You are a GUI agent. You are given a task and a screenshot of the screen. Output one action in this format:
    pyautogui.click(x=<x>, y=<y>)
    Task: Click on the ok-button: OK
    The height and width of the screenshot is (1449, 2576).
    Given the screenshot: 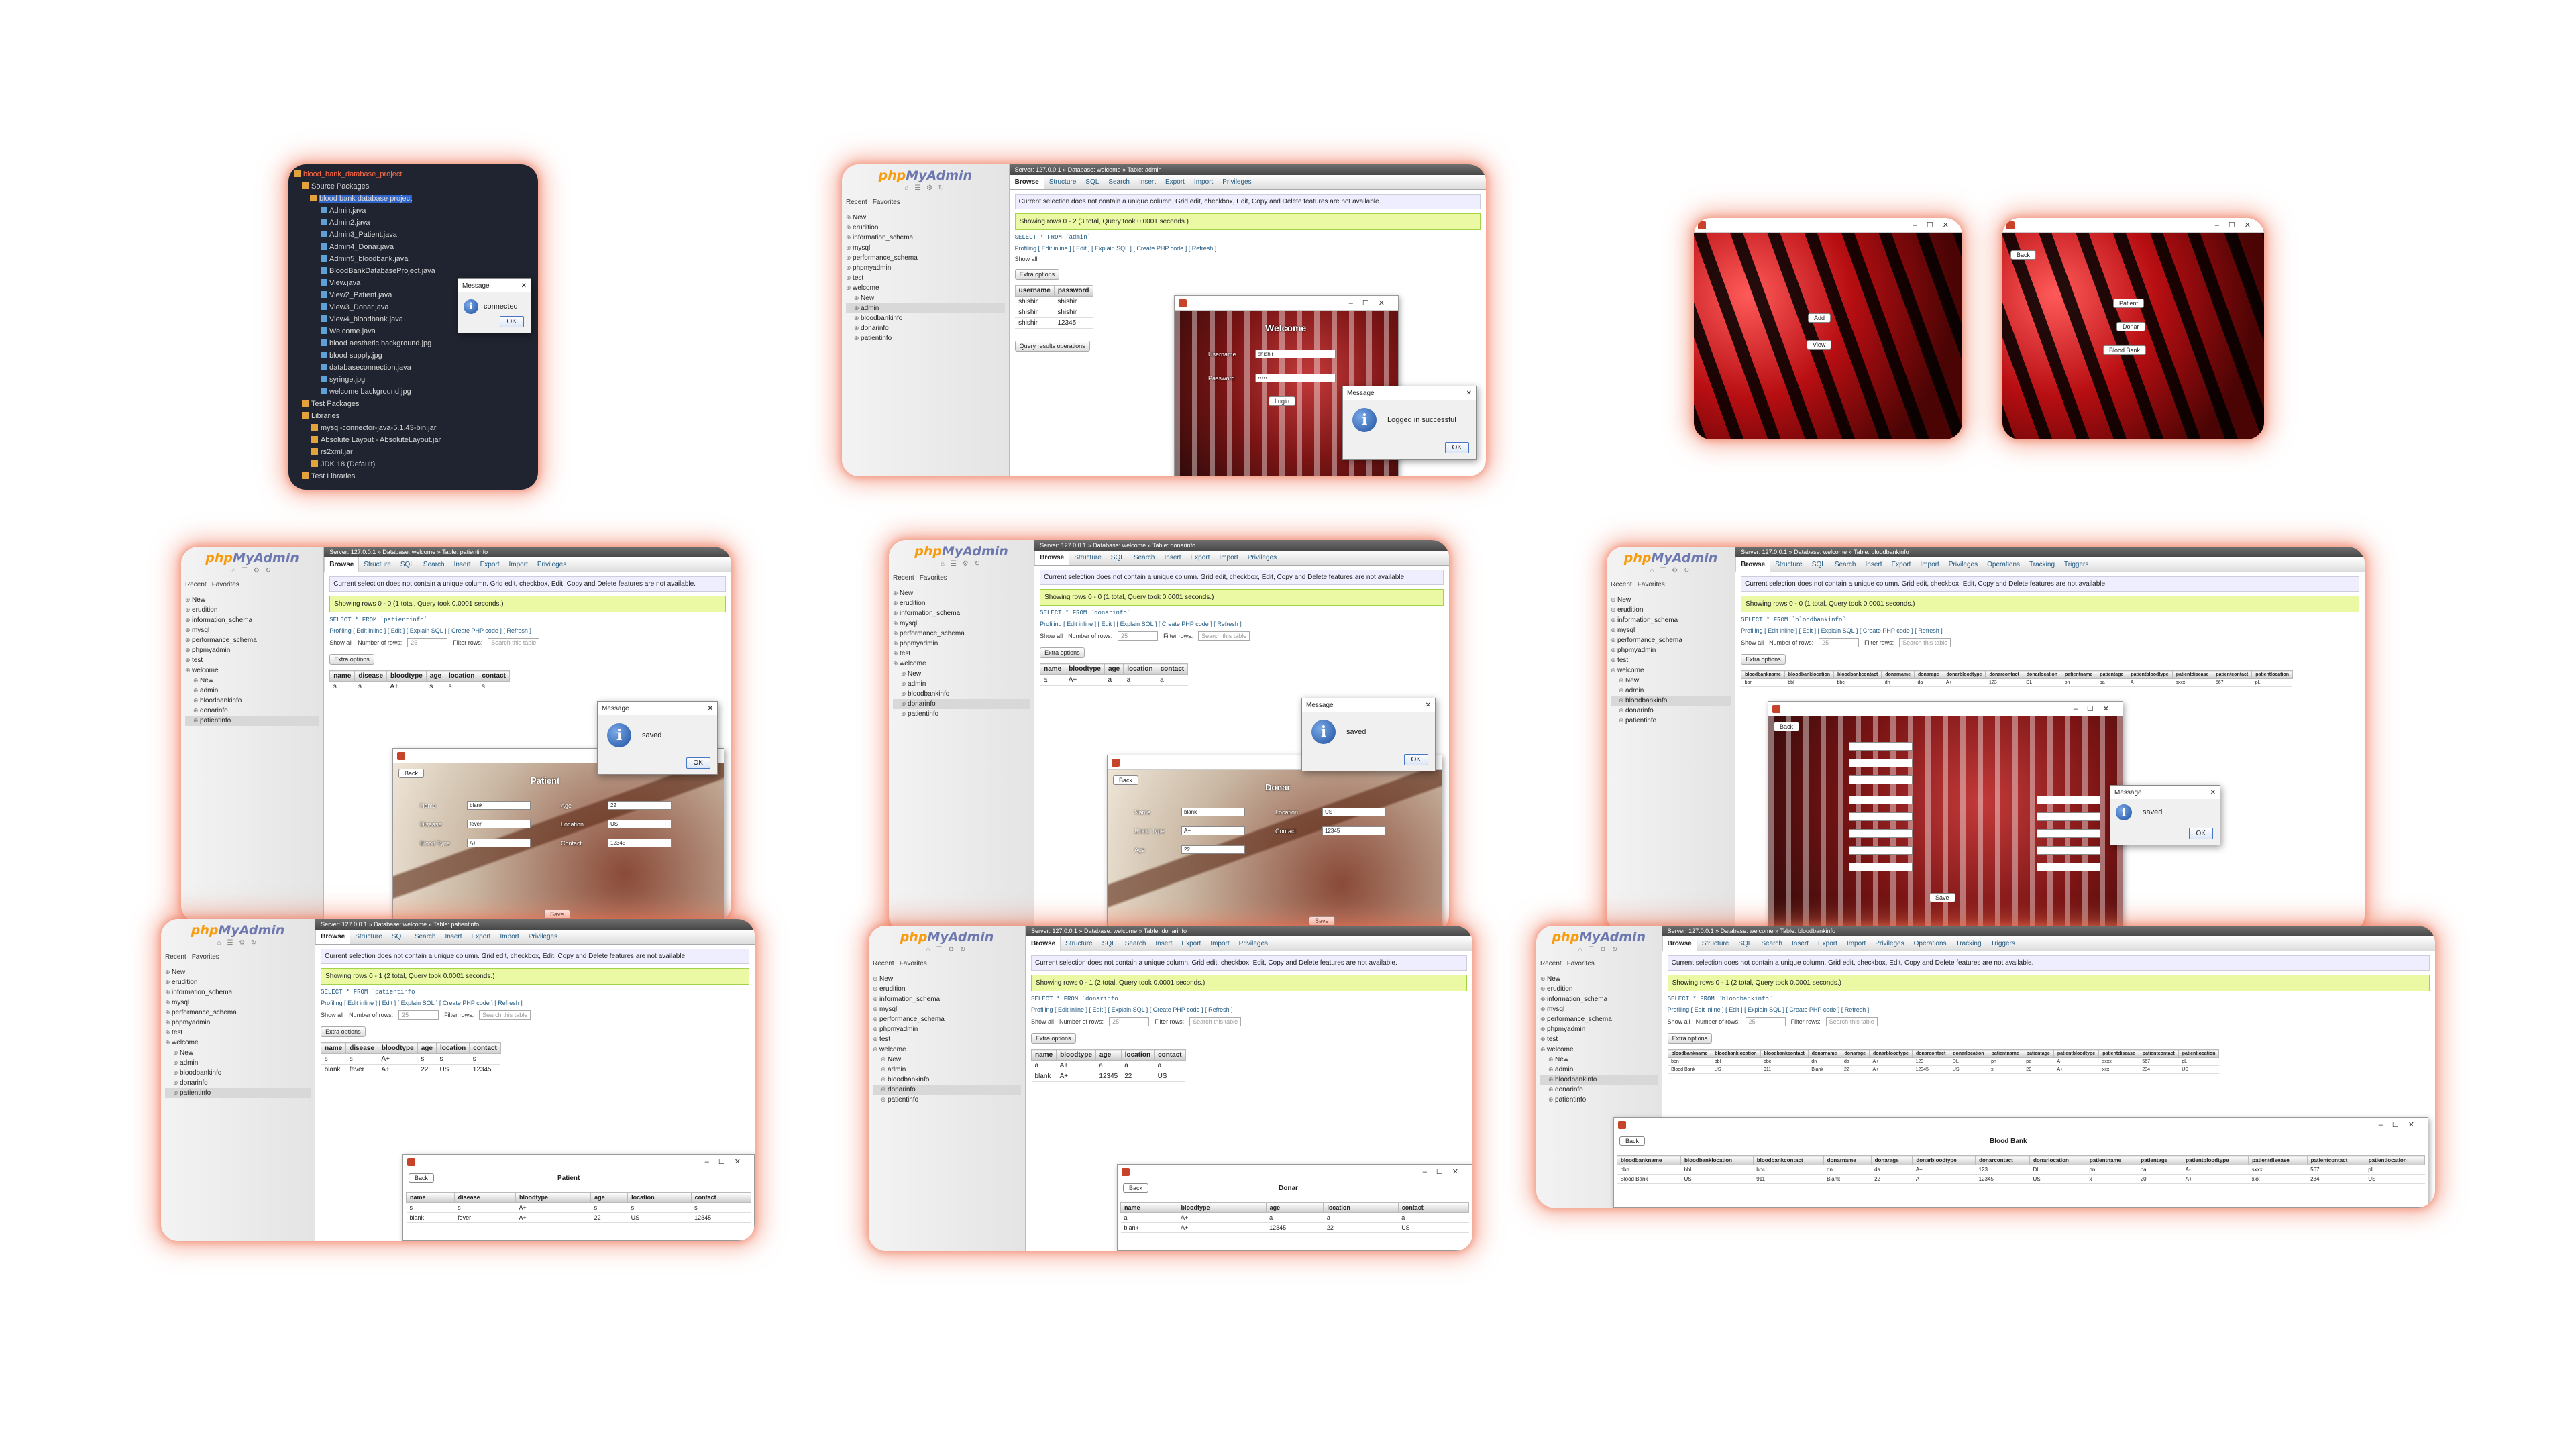 What is the action you would take?
    pyautogui.click(x=1456, y=447)
    